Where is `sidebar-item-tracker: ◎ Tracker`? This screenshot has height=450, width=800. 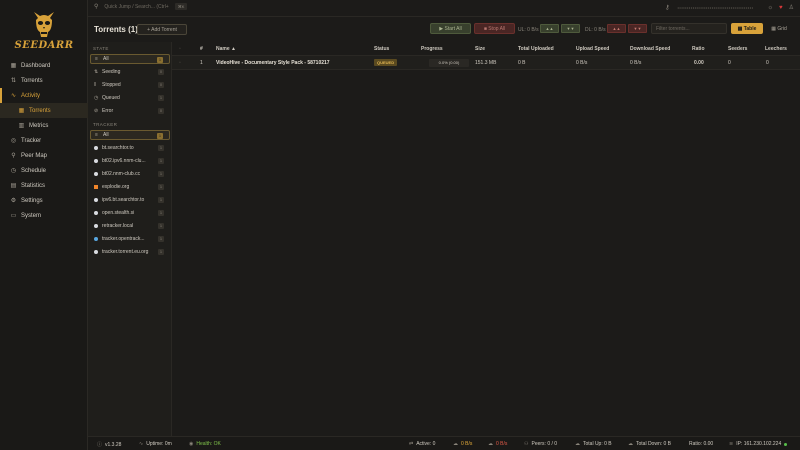
sidebar-item-tracker: ◎ Tracker is located at coordinates (44, 140).